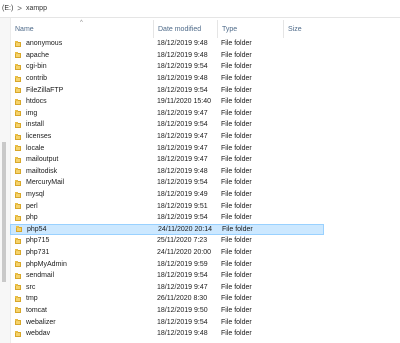 The width and height of the screenshot is (400, 343). What do you see at coordinates (167, 229) in the screenshot?
I see `file-row: php54 24/11/2020 20:14 File folder` at bounding box center [167, 229].